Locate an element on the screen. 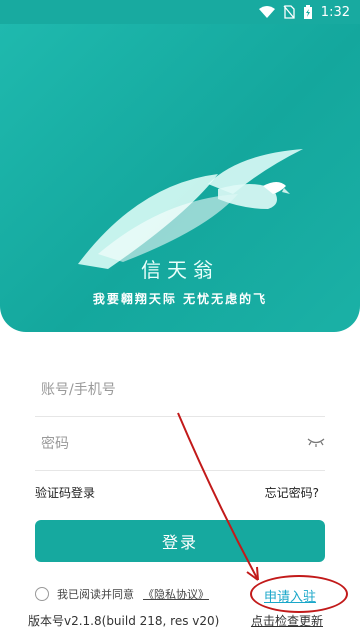  password-field is located at coordinates (180, 444).